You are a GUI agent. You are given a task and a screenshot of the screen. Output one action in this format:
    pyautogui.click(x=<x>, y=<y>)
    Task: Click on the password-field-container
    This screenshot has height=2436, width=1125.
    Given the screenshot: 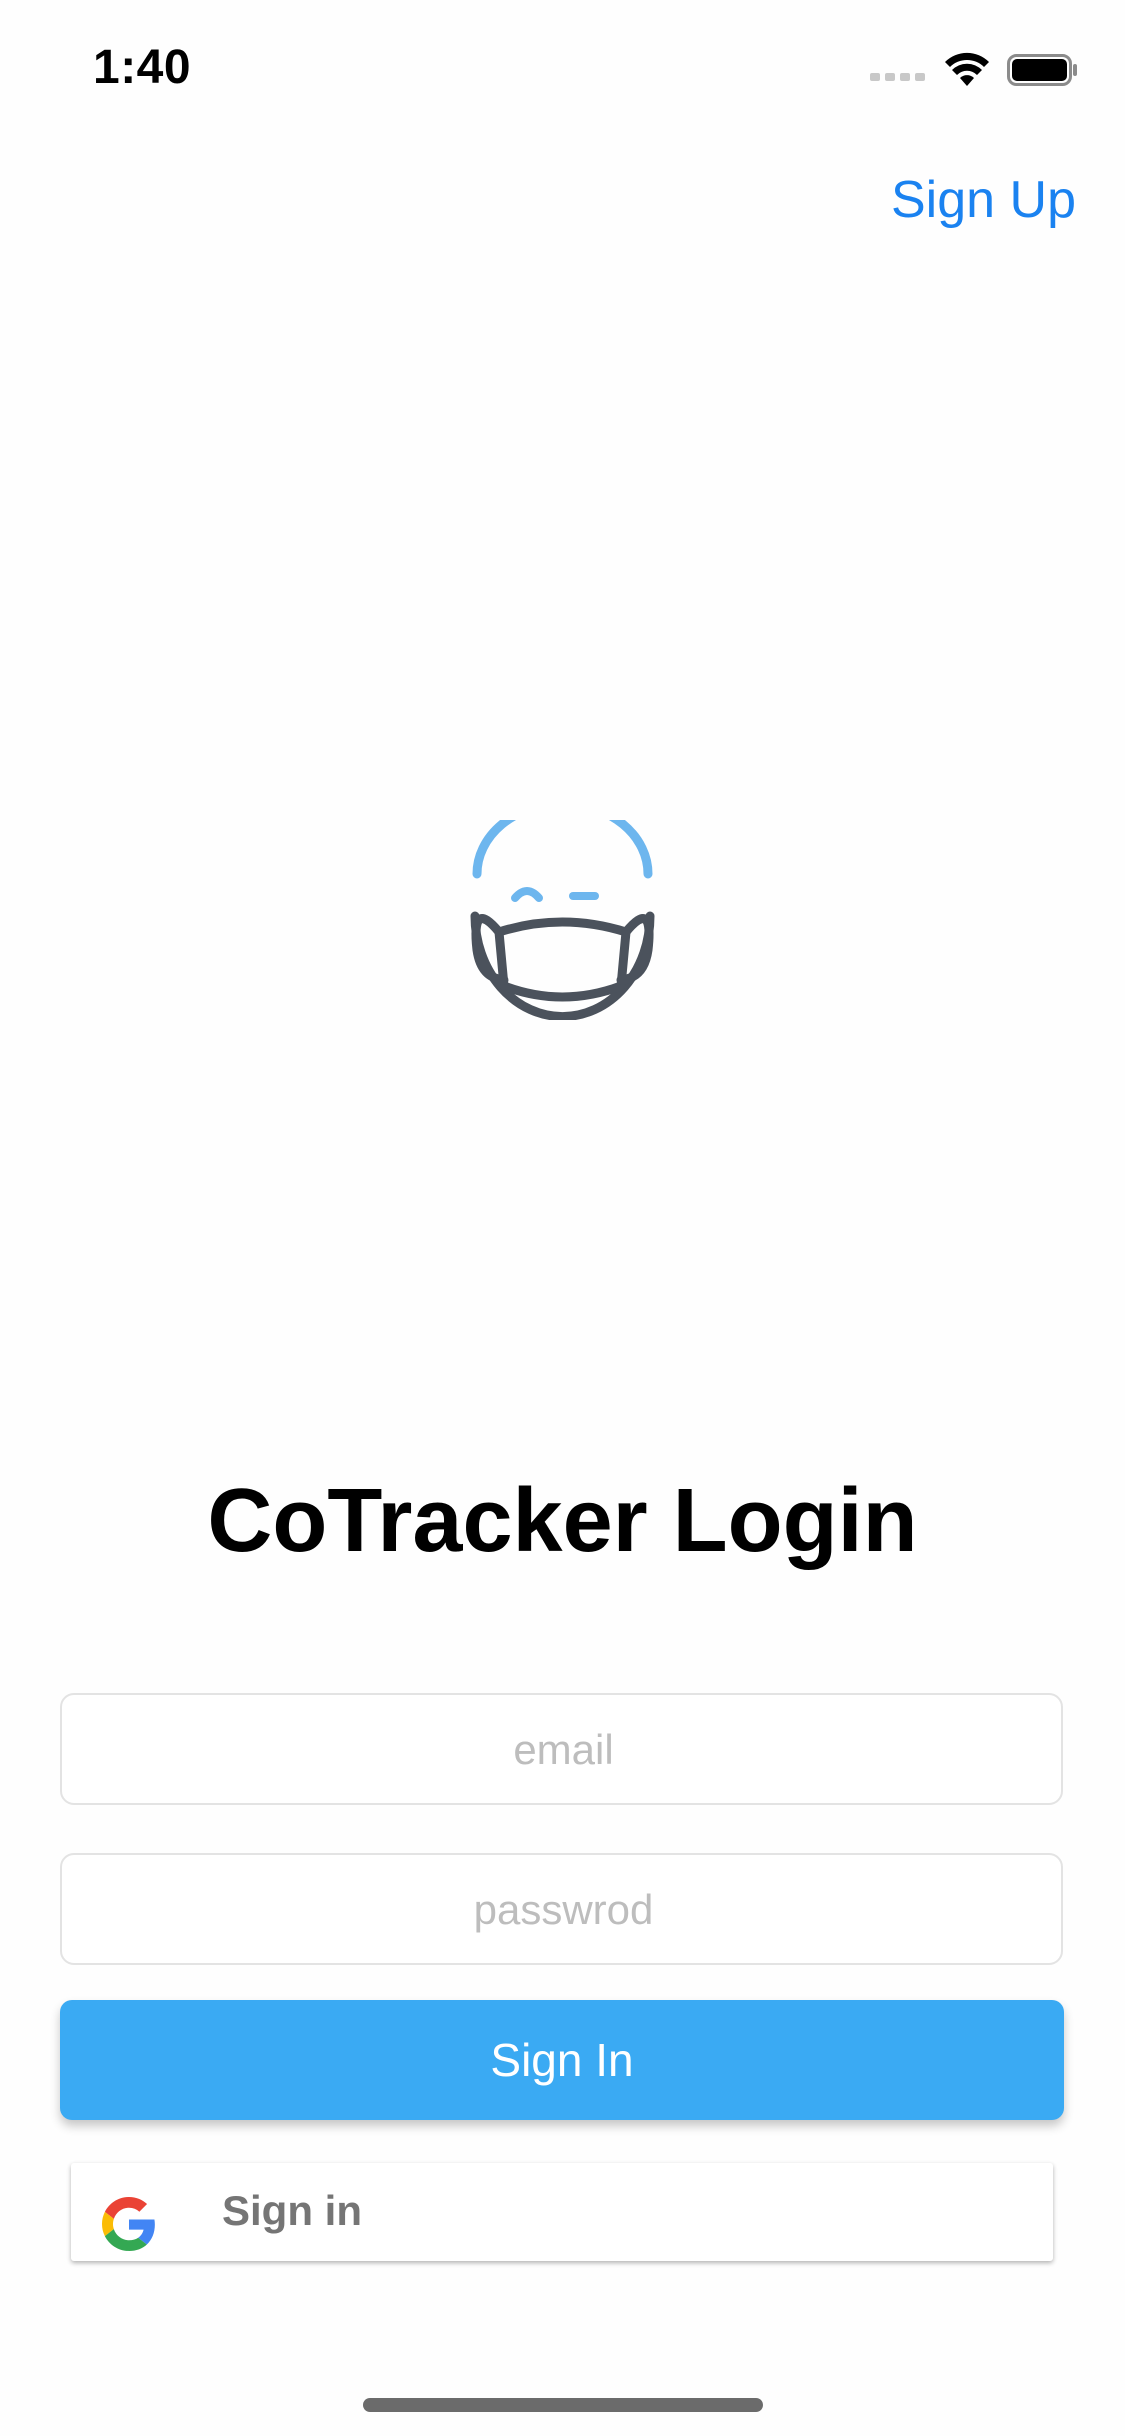 What is the action you would take?
    pyautogui.click(x=562, y=1909)
    